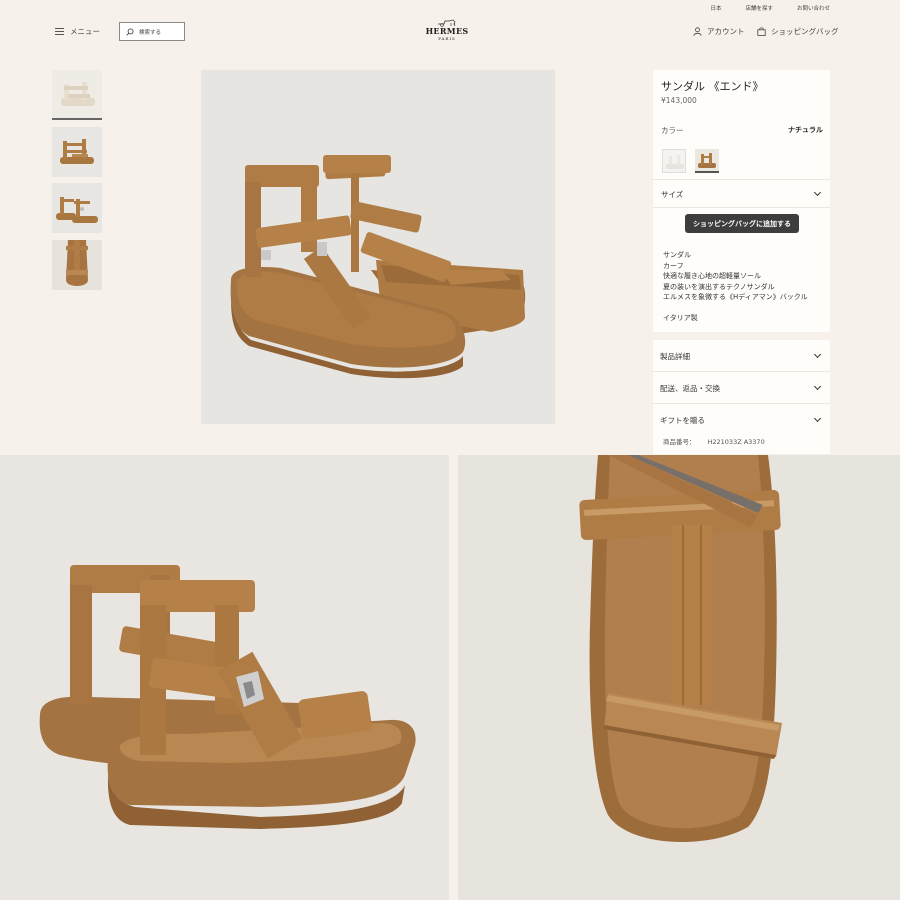 This screenshot has width=900, height=900. Describe the element at coordinates (677, 255) in the screenshot. I see `description-line: サンダル` at that location.